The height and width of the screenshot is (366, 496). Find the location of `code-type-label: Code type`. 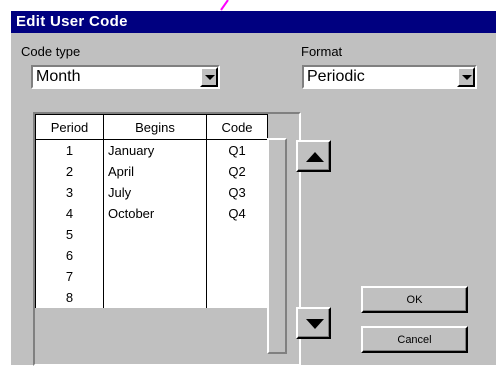

code-type-label: Code type is located at coordinates (51, 51).